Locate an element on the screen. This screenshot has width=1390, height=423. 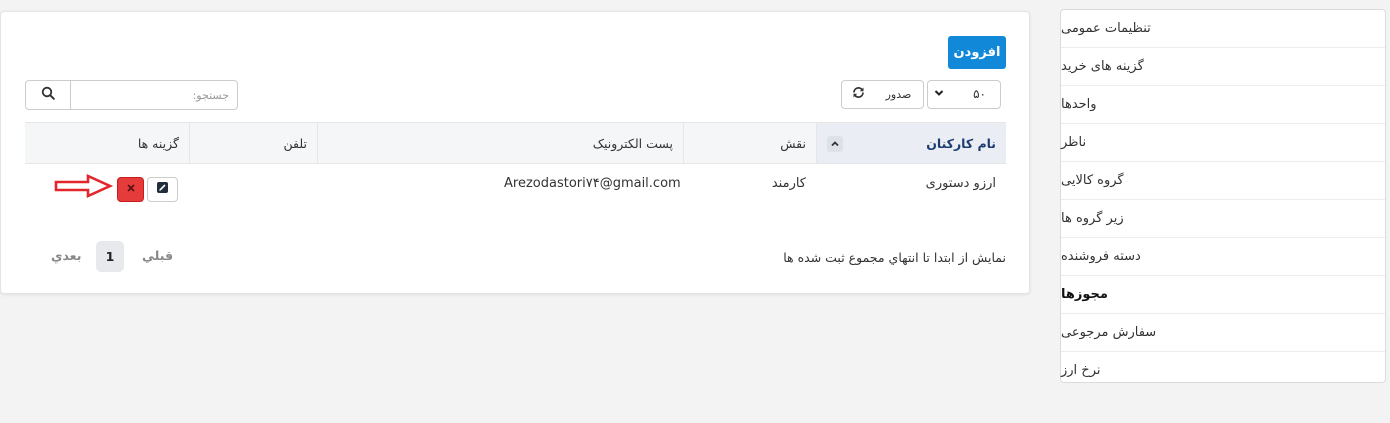
add-button: افزودن is located at coordinates (977, 52).